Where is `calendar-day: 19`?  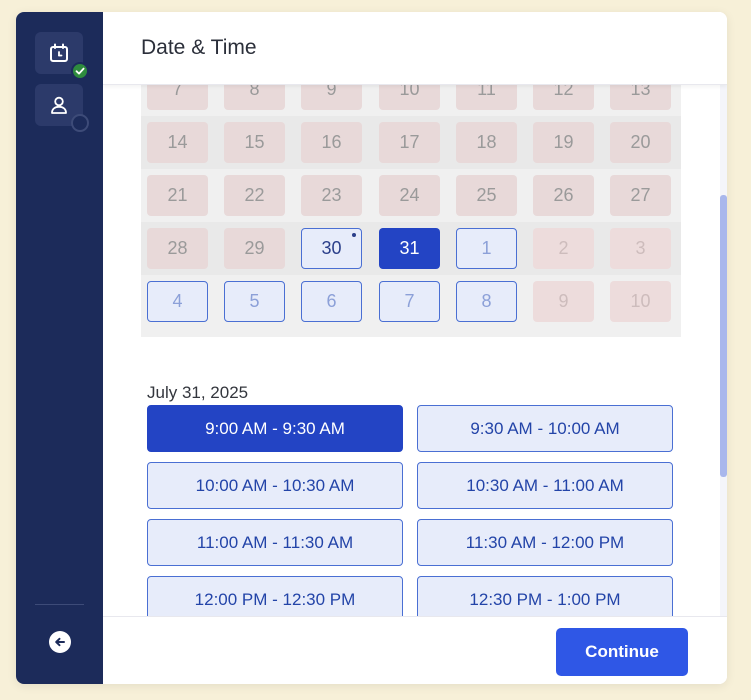
calendar-day: 19 is located at coordinates (563, 142).